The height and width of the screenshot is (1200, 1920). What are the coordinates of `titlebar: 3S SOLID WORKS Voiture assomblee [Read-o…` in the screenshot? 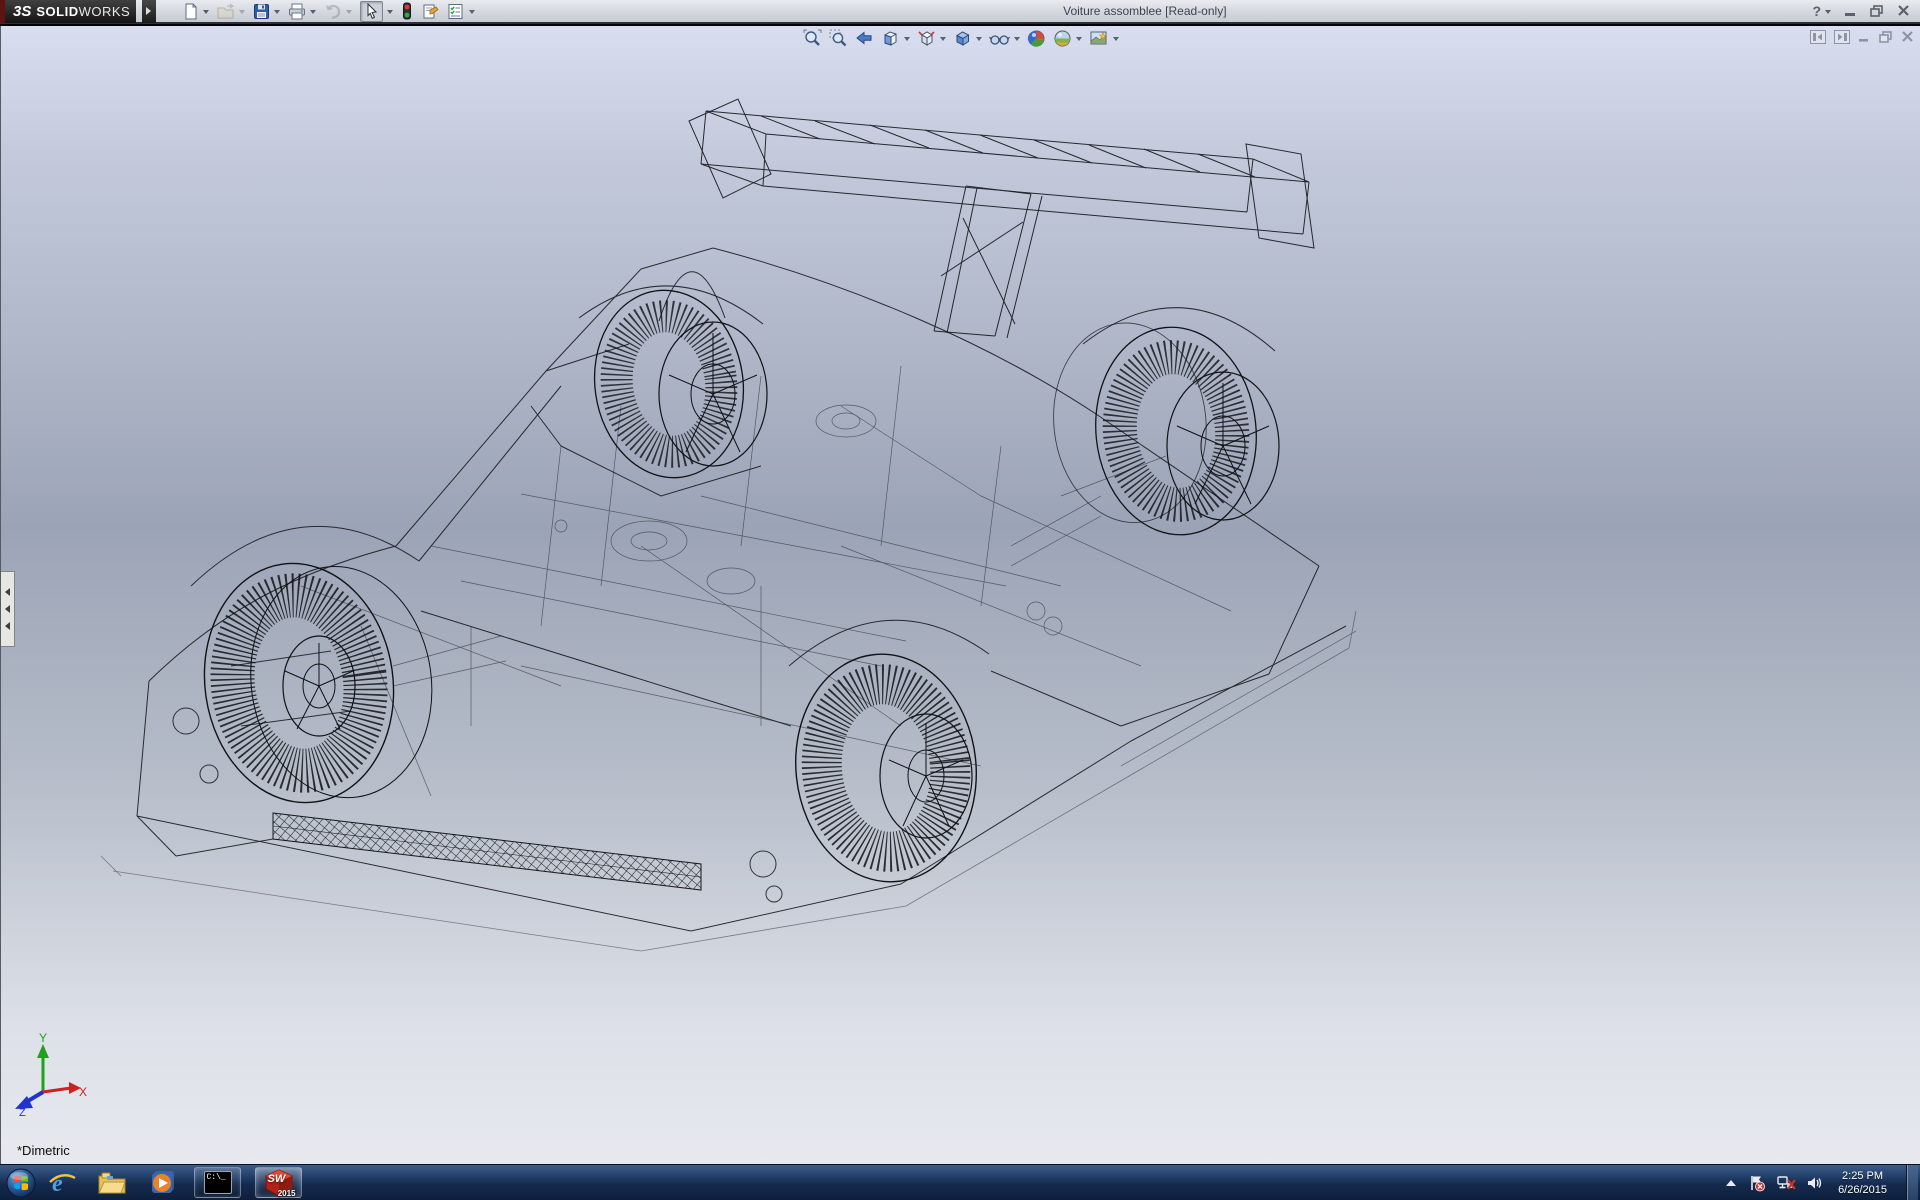 It's located at (960, 12).